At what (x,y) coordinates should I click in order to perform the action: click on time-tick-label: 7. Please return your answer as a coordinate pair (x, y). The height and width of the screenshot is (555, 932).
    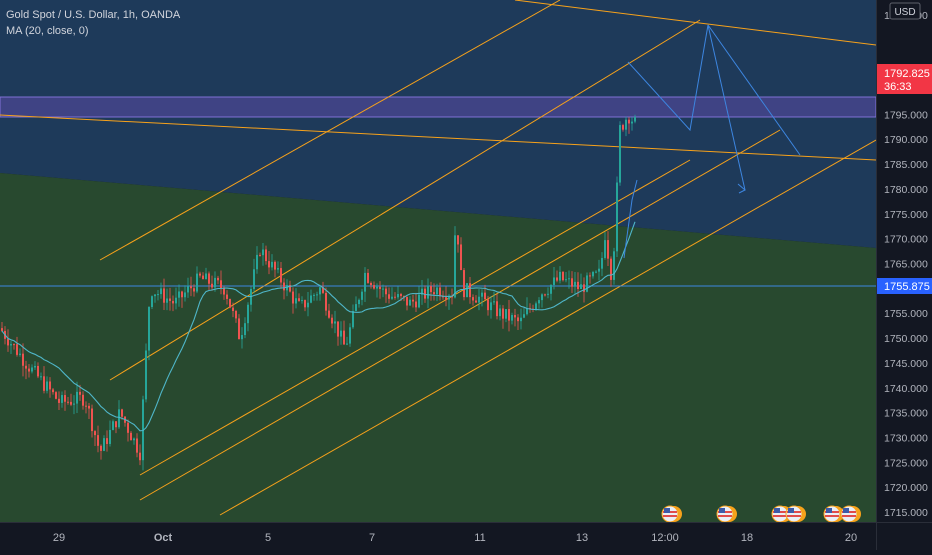
    Looking at the image, I should click on (372, 538).